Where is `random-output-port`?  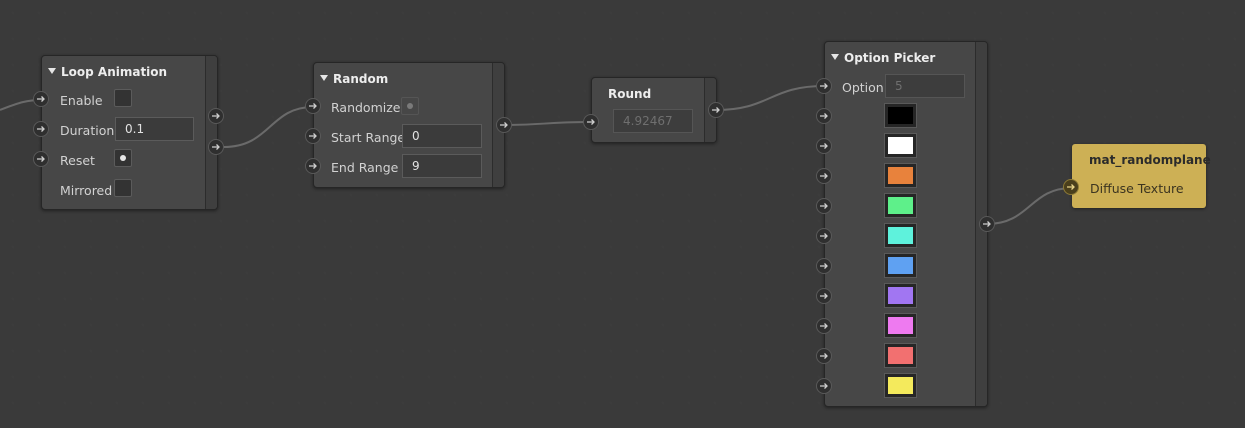
random-output-port is located at coordinates (504, 125).